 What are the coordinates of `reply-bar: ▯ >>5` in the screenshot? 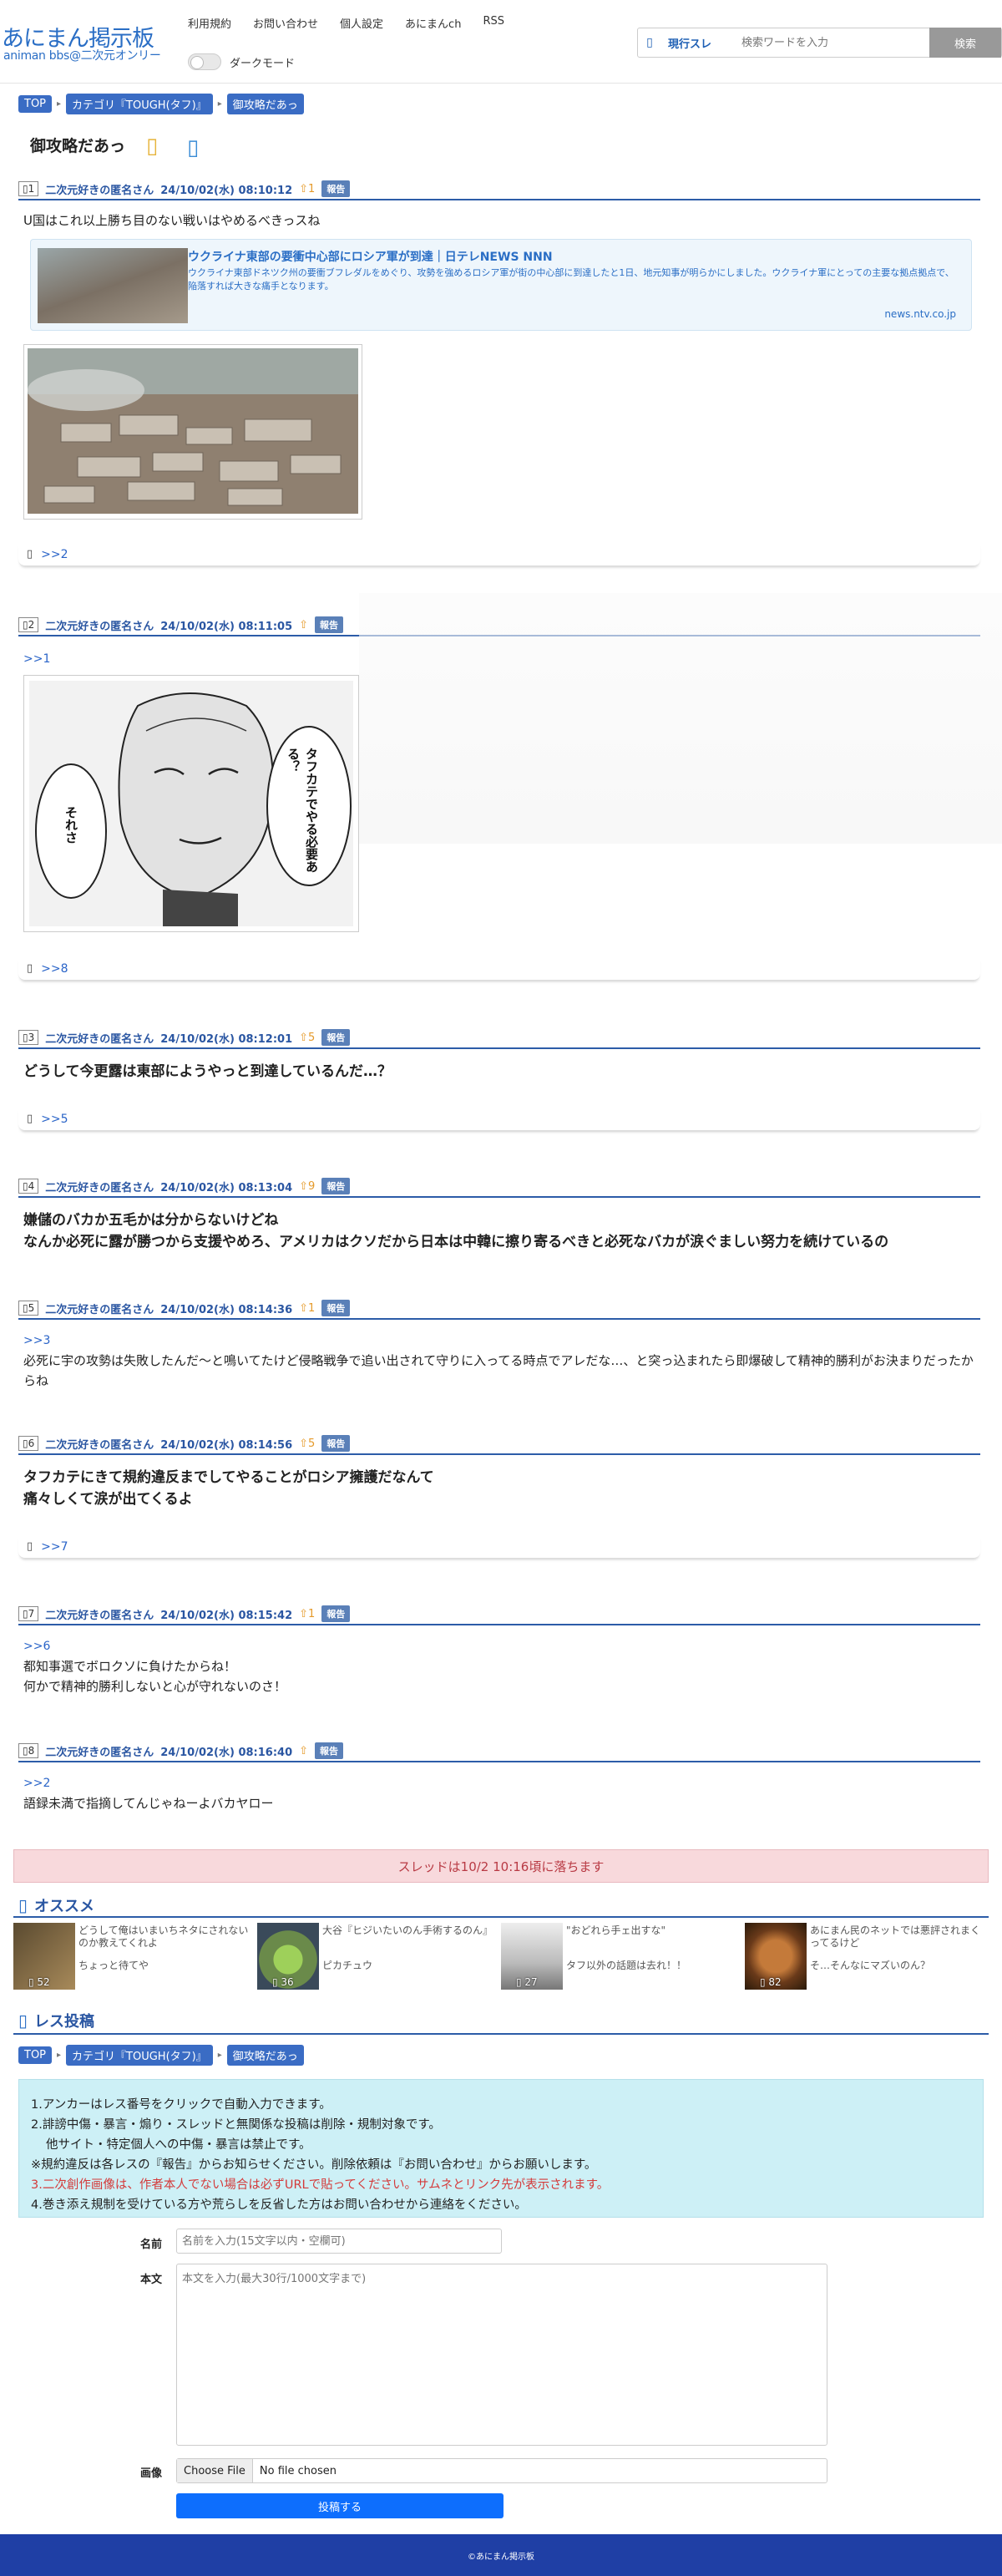 It's located at (499, 1119).